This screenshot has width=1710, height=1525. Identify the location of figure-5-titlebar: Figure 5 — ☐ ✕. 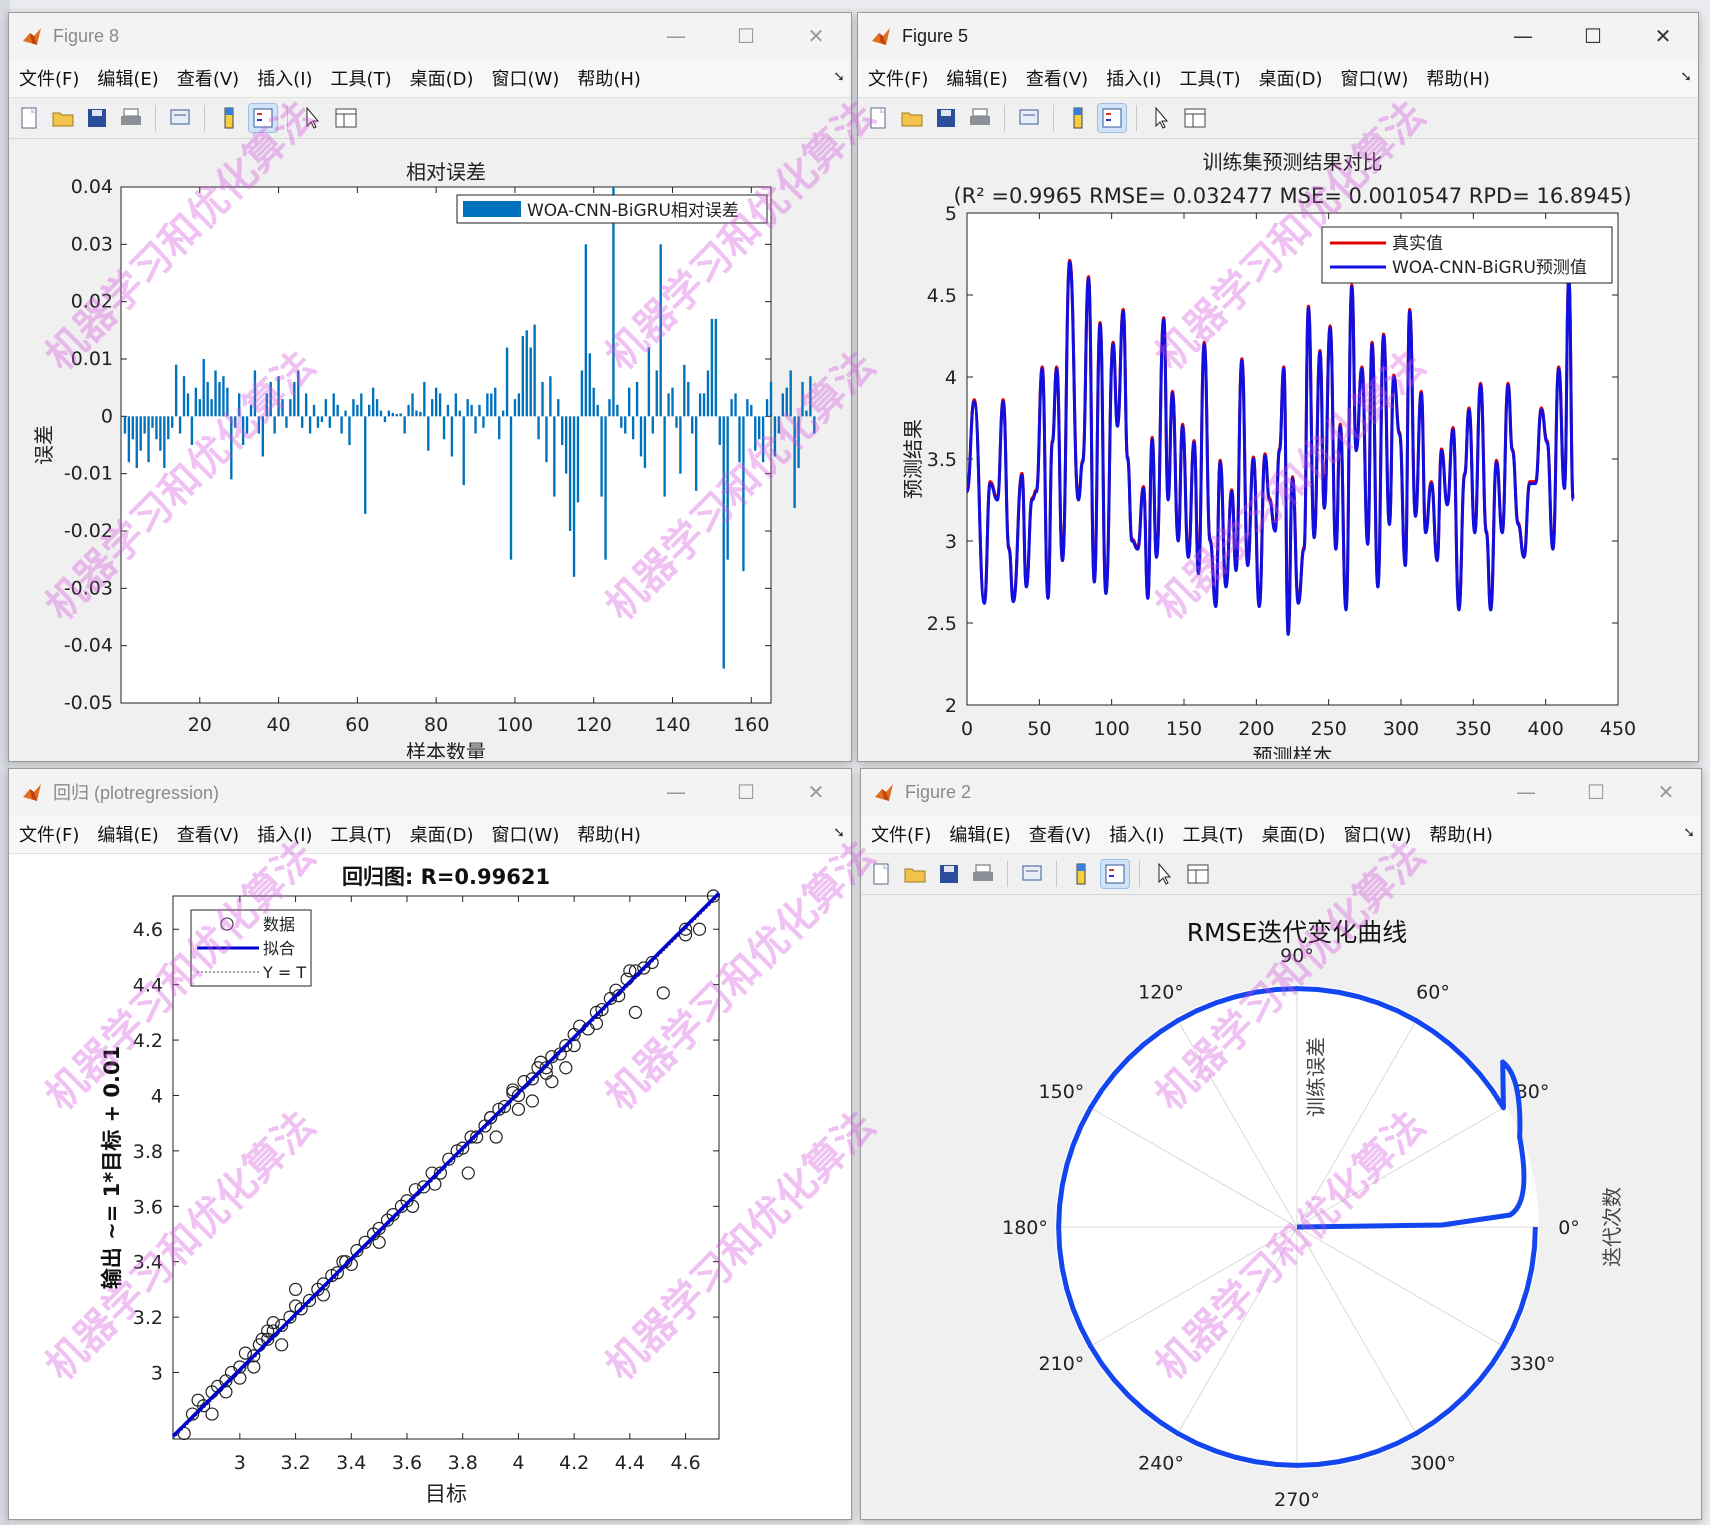
(1278, 36).